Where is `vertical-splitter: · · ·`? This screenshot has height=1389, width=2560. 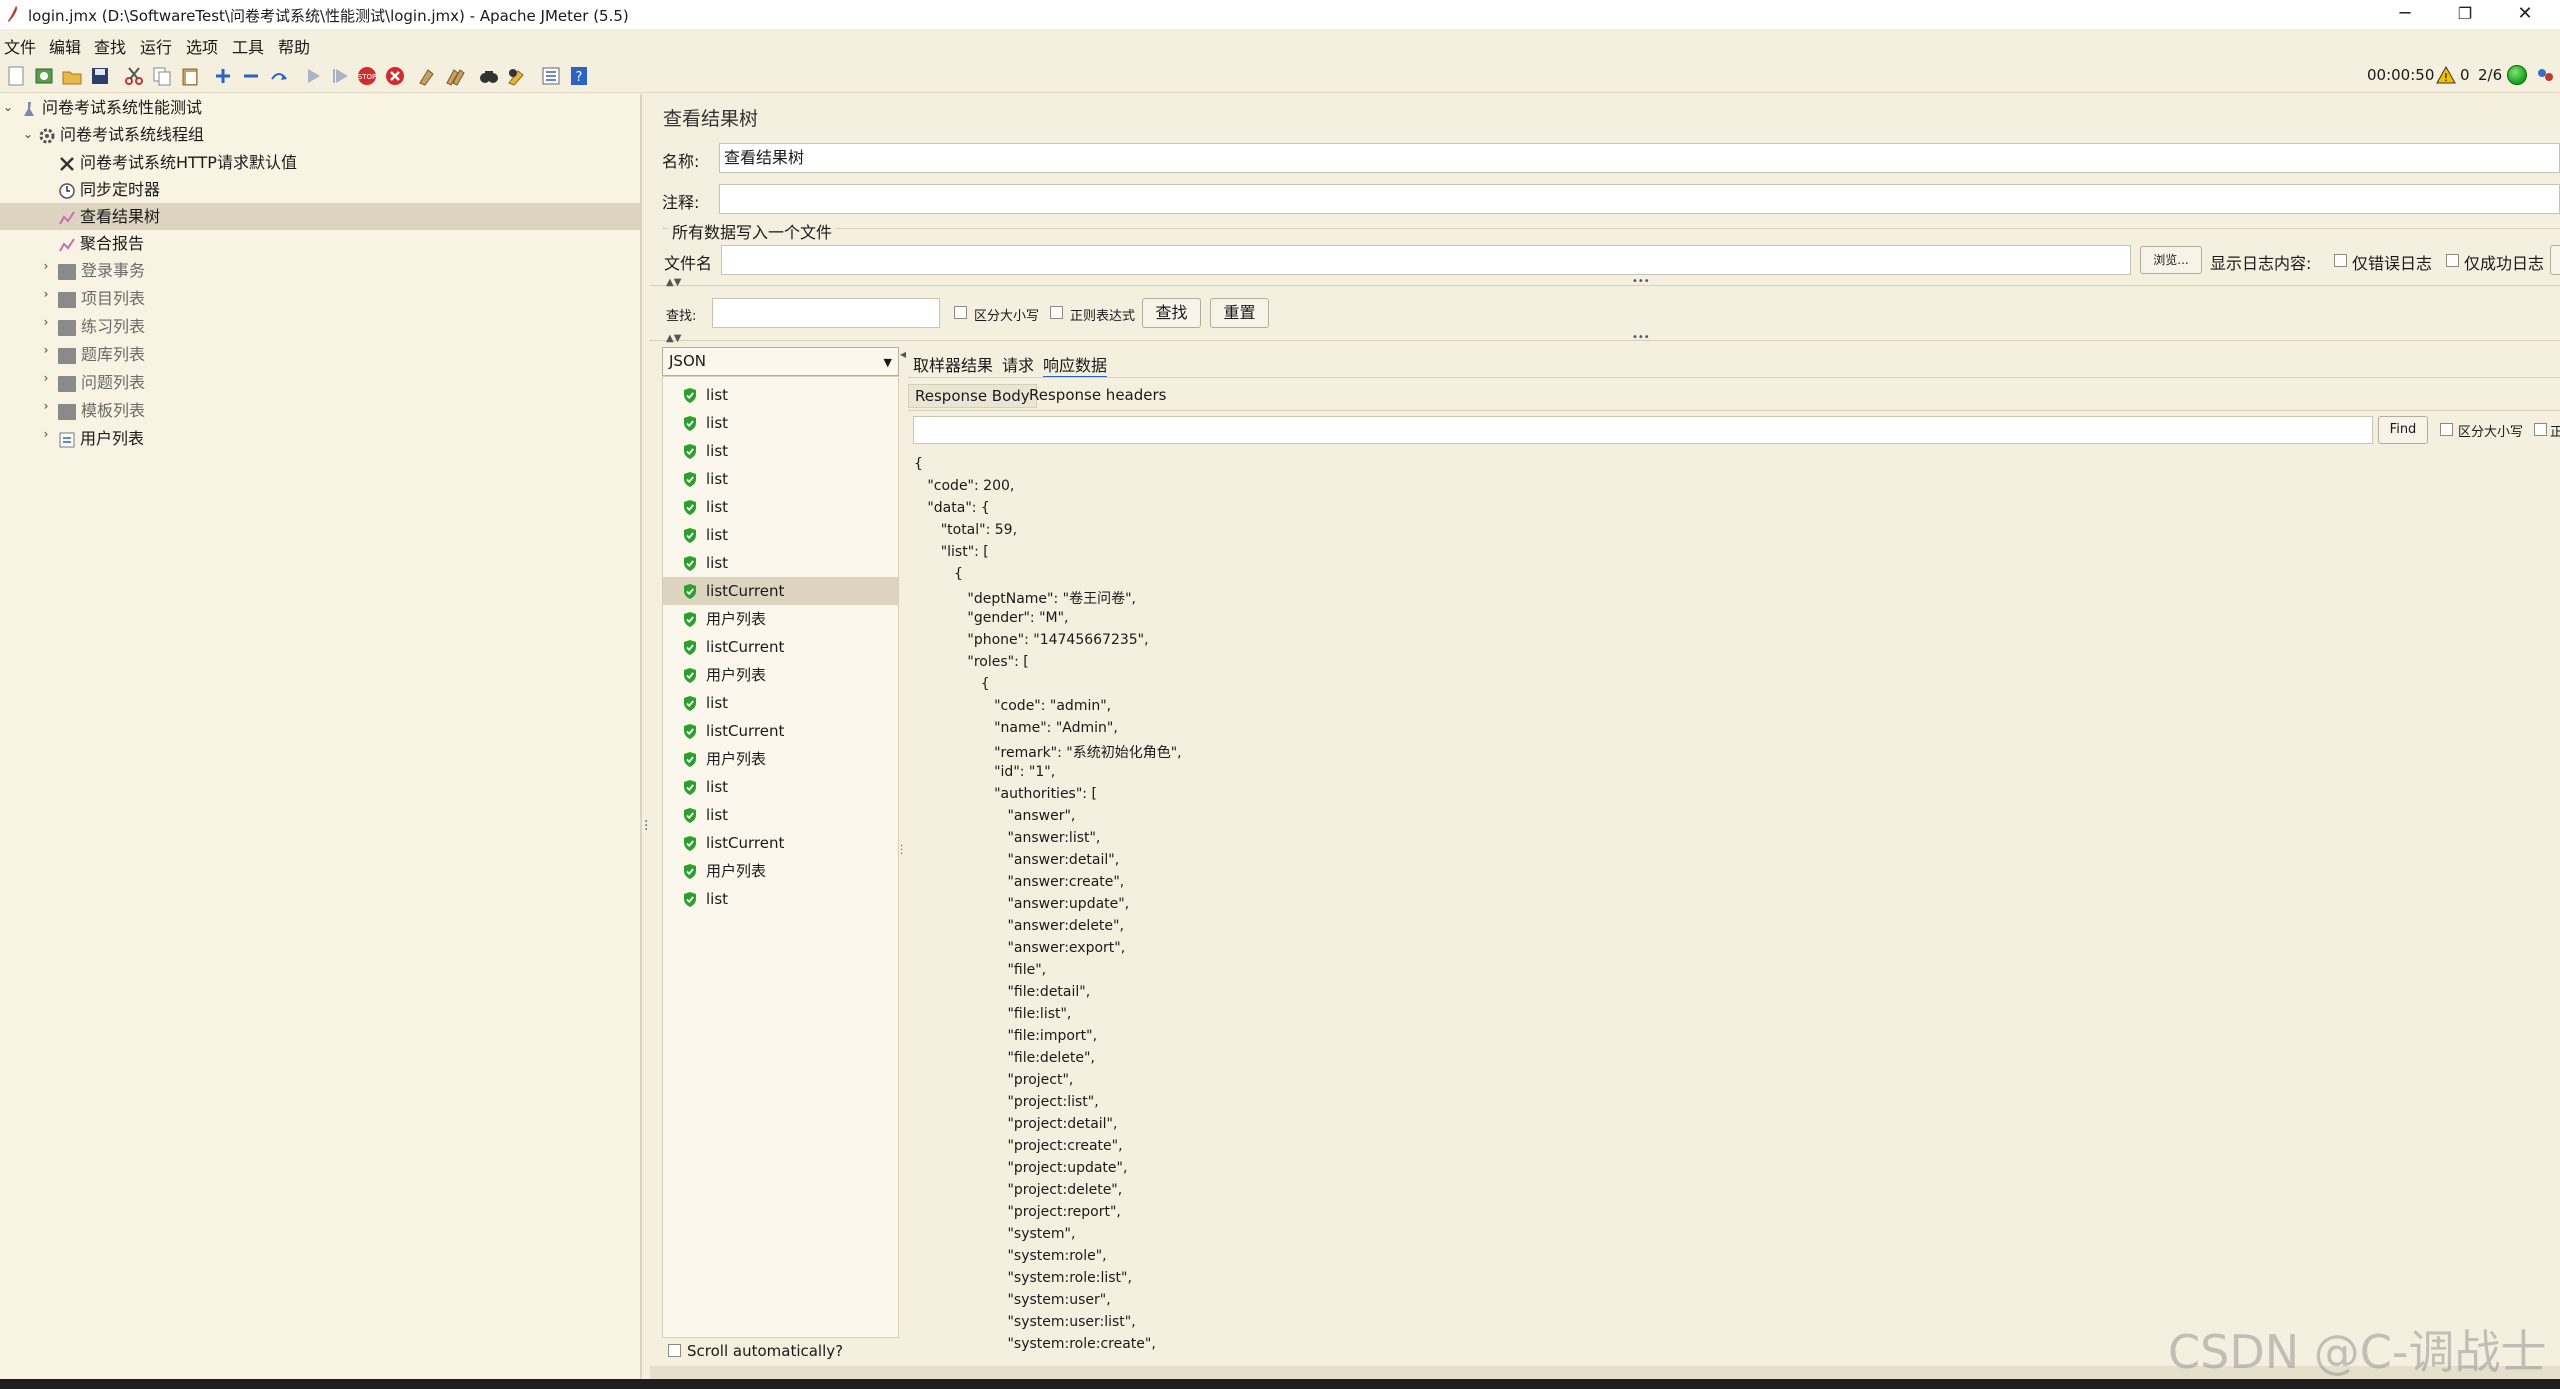 vertical-splitter: · · · is located at coordinates (646, 736).